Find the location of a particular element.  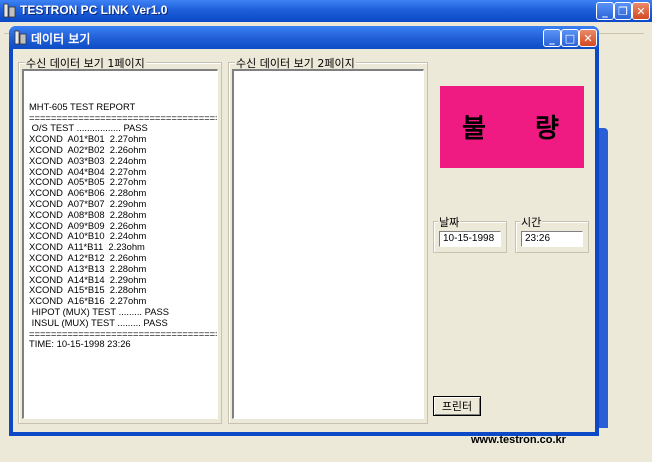

report-line: MHT-605 TEST REPORT is located at coordinates (82, 106).